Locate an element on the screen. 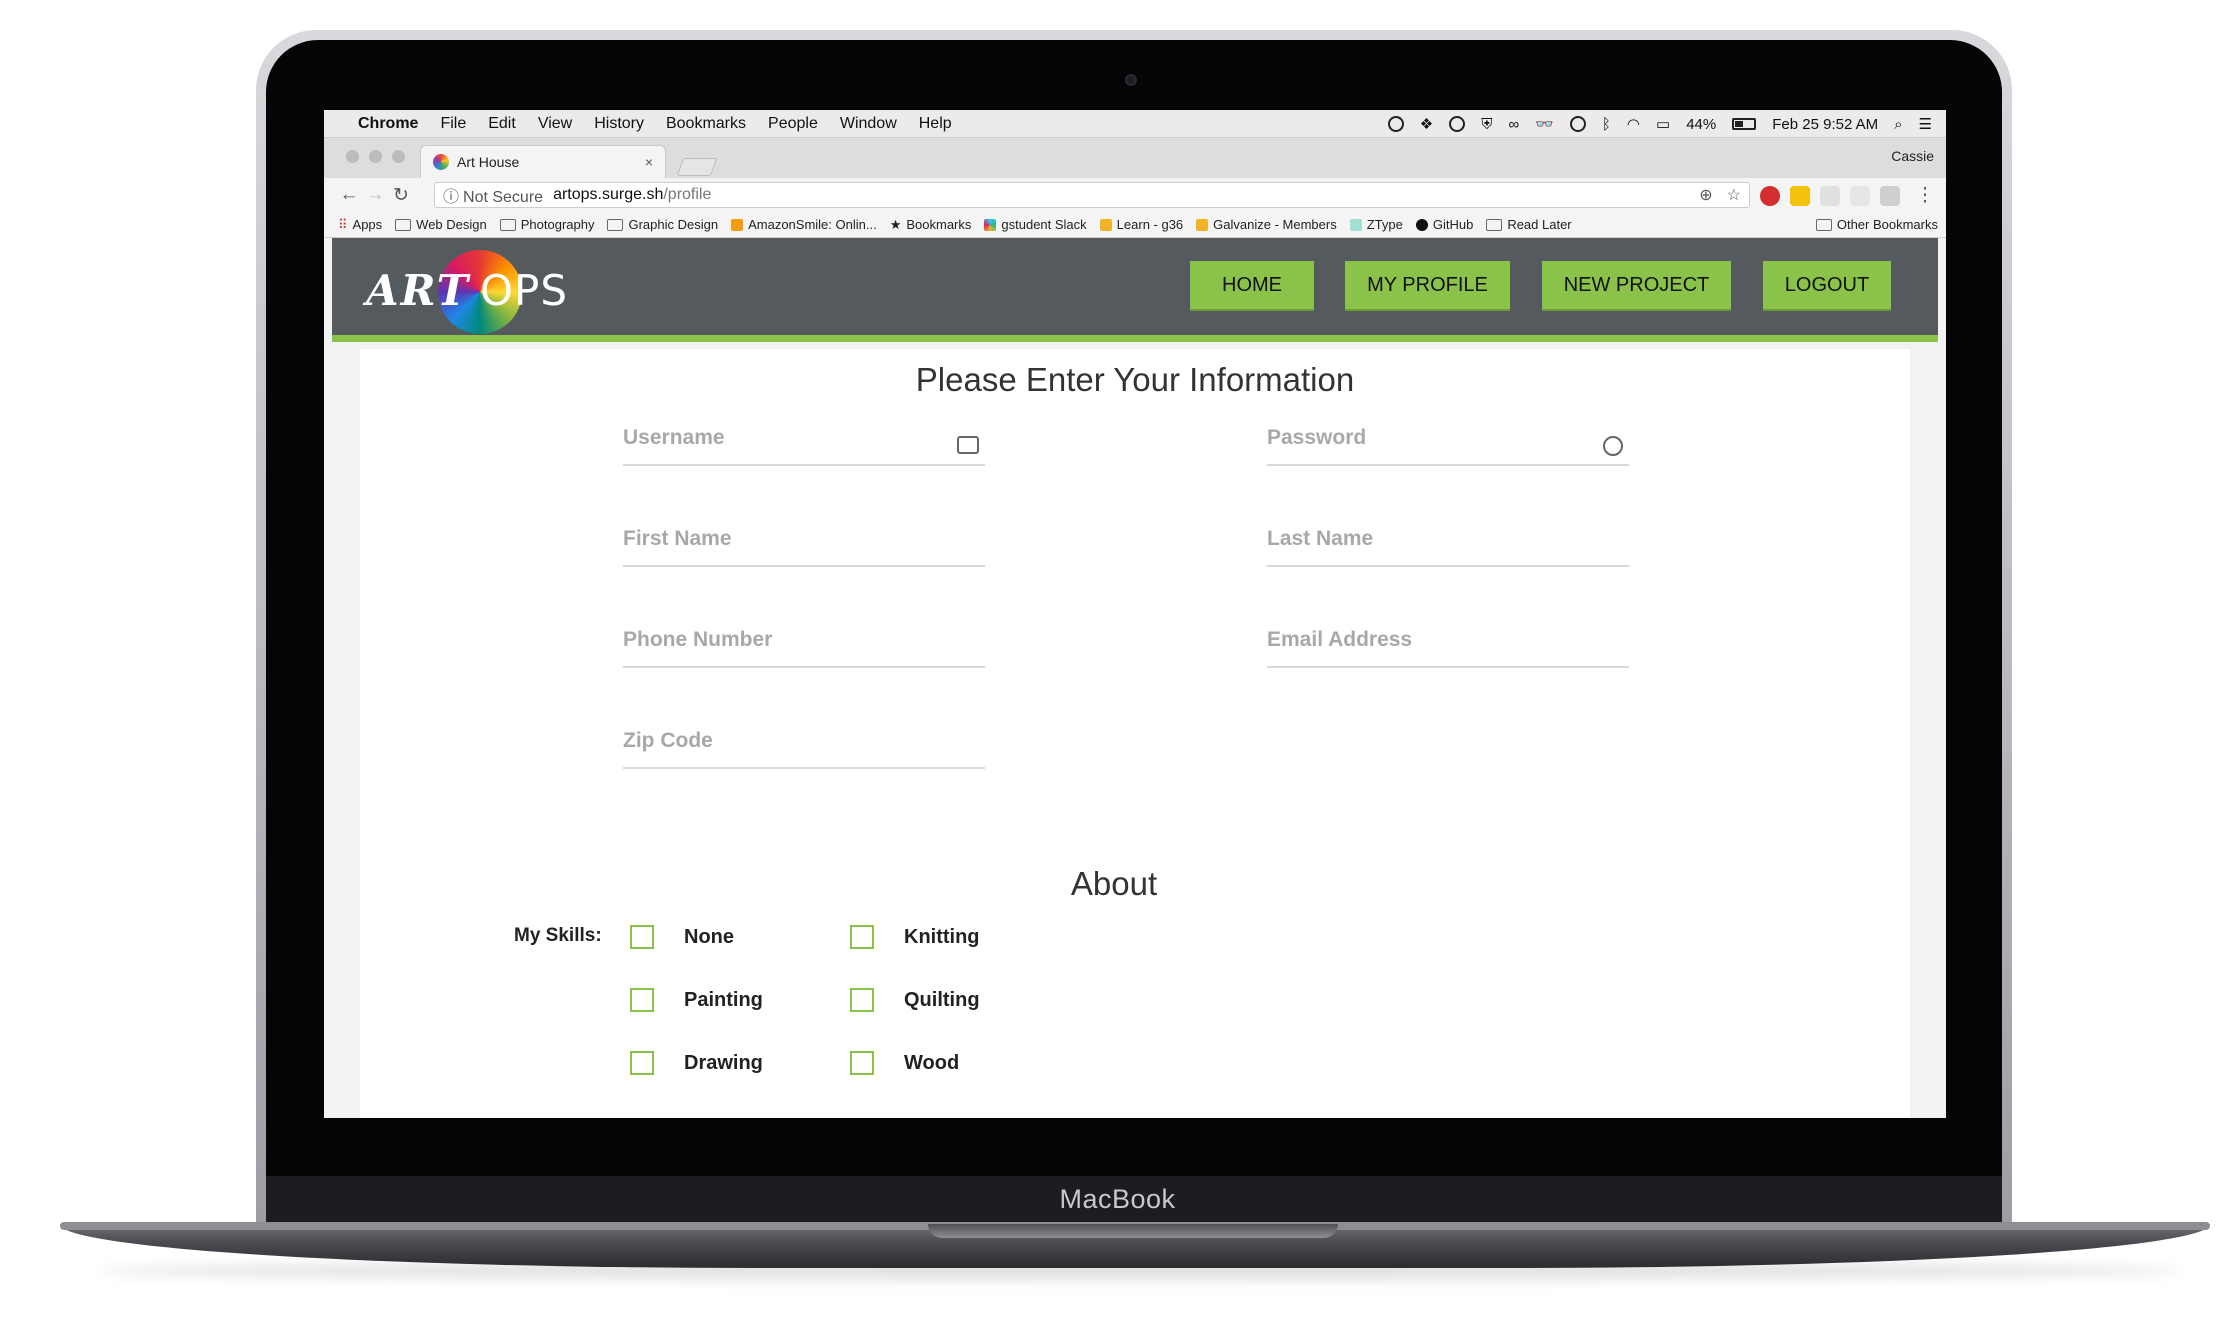 This screenshot has height=1322, width=2235. dropbox-icon: ❖ is located at coordinates (1426, 124).